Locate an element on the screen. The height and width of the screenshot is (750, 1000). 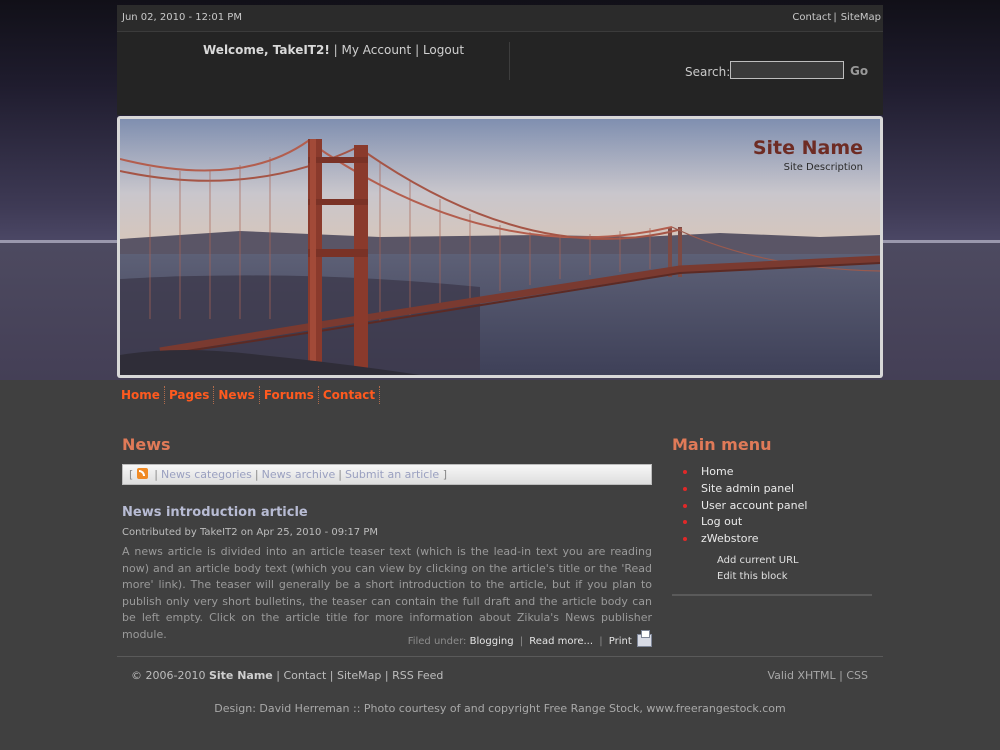
nav-home: Home is located at coordinates (141, 395).